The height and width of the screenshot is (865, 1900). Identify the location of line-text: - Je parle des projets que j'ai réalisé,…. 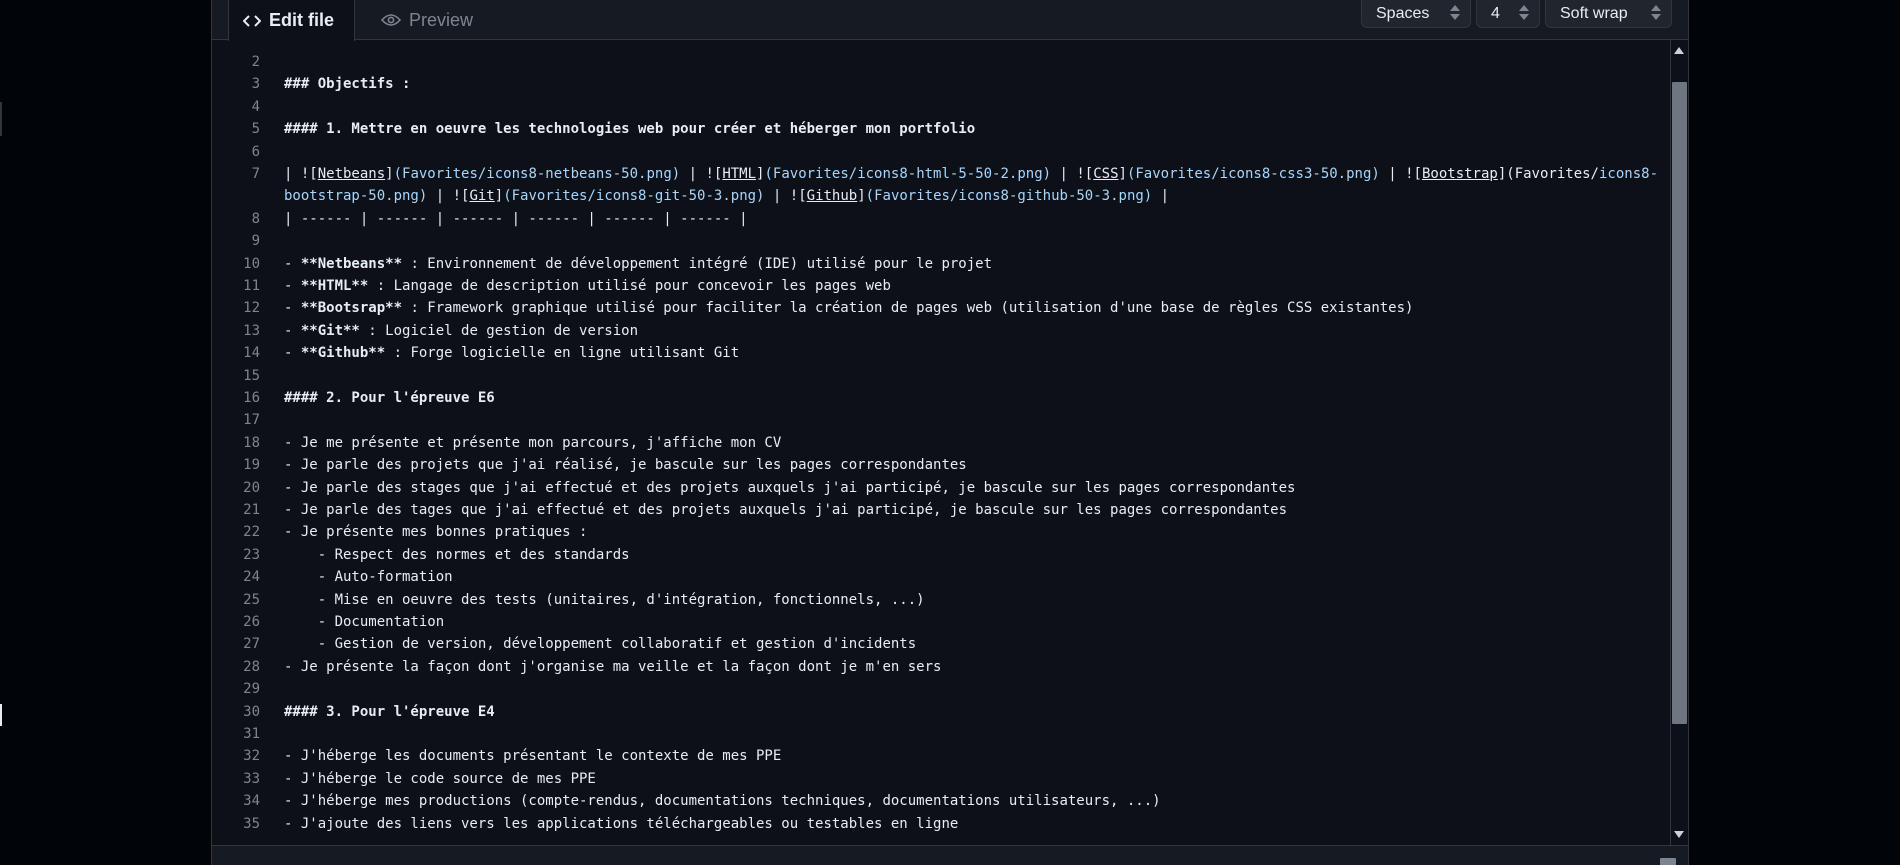
(625, 465).